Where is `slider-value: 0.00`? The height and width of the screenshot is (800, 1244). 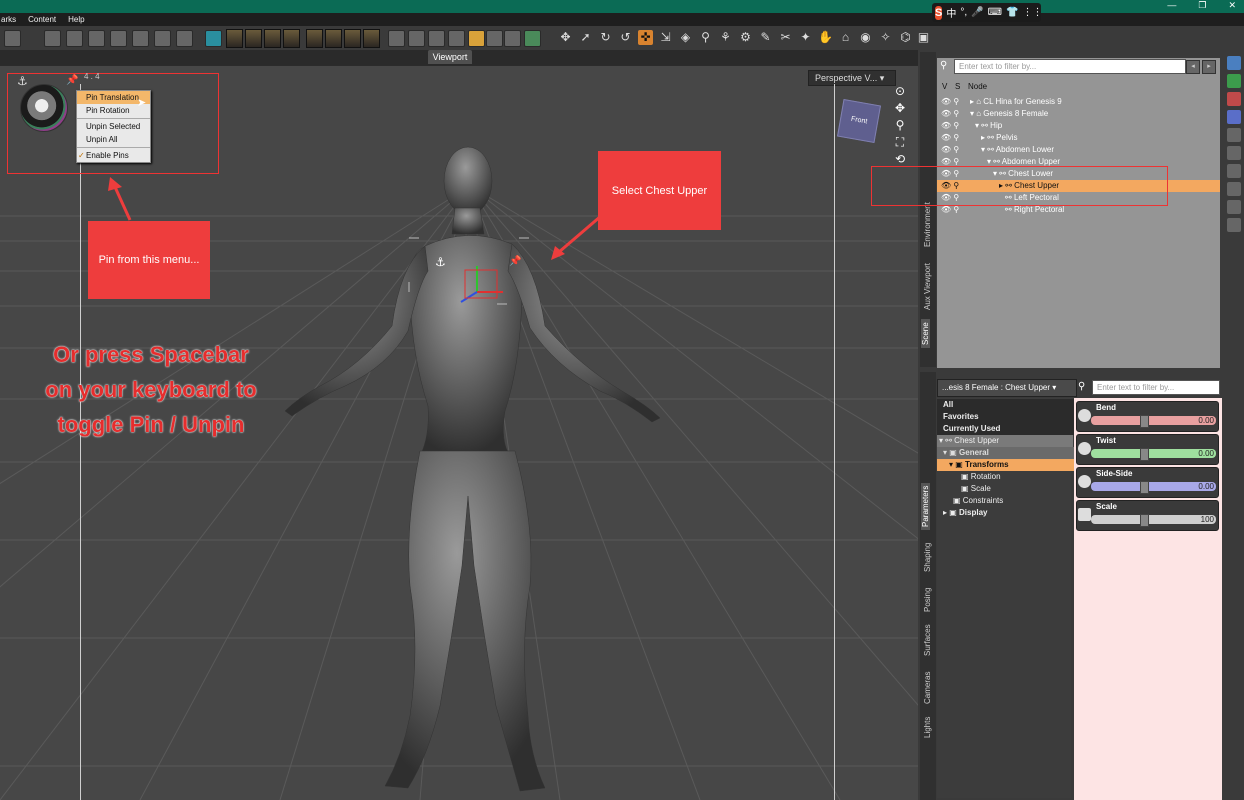
slider-value: 0.00 is located at coordinates (1206, 453).